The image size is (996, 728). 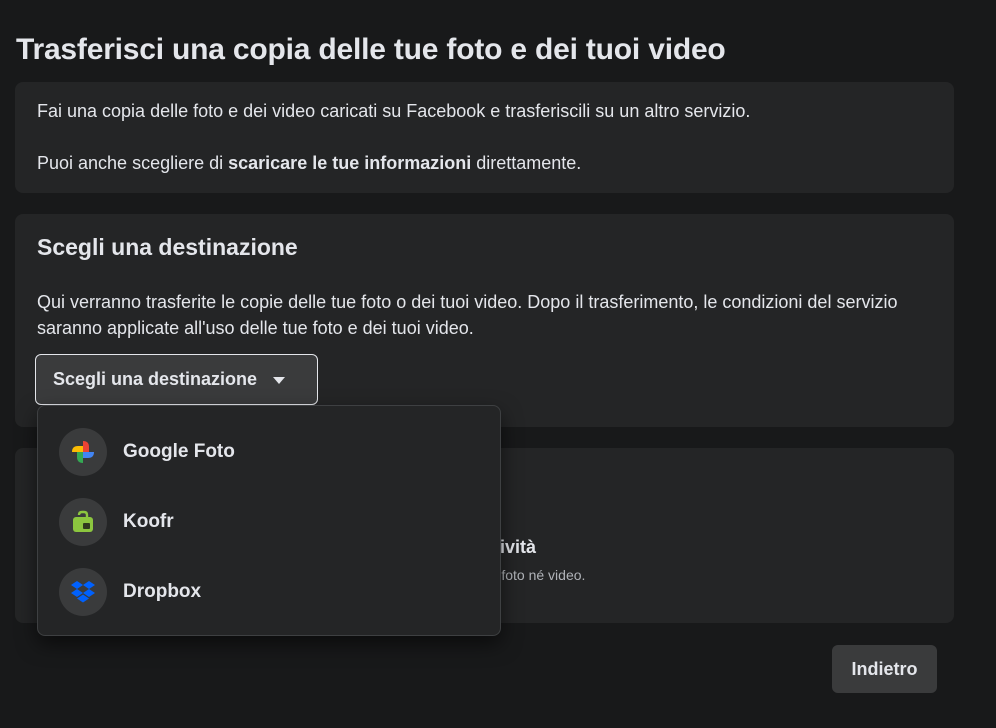 What do you see at coordinates (179, 451) in the screenshot?
I see `google-photos-label: Google Foto` at bounding box center [179, 451].